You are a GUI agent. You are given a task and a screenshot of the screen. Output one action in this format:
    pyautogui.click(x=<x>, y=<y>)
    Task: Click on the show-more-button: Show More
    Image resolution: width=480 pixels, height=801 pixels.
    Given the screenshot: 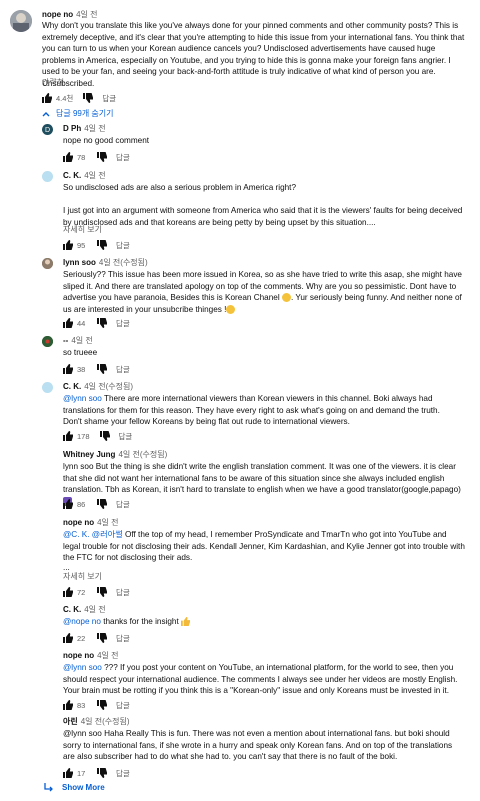 What is the action you would take?
    pyautogui.click(x=74, y=787)
    